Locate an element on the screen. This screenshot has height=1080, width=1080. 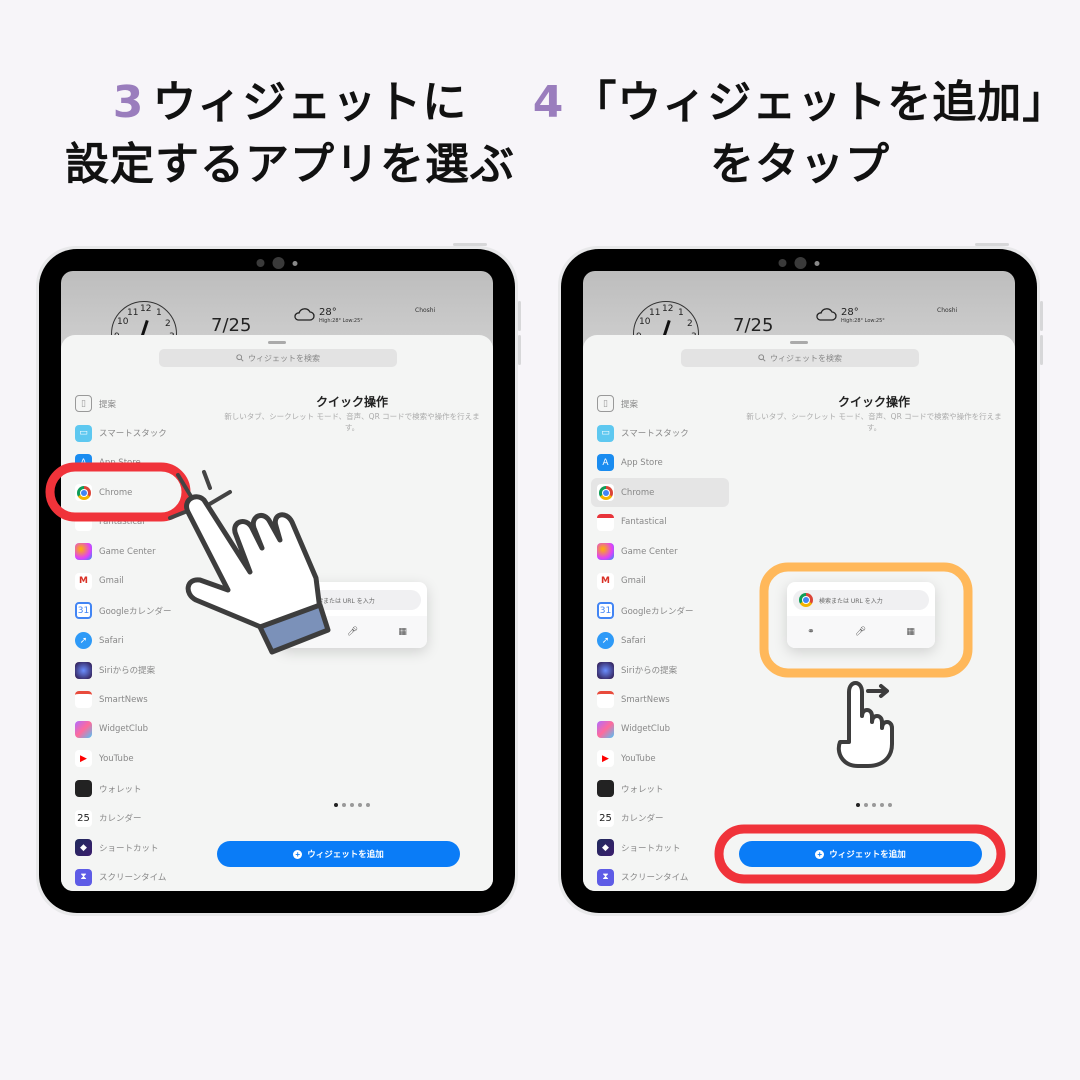
youtube-icon: ▶ is located at coordinates (605, 759).